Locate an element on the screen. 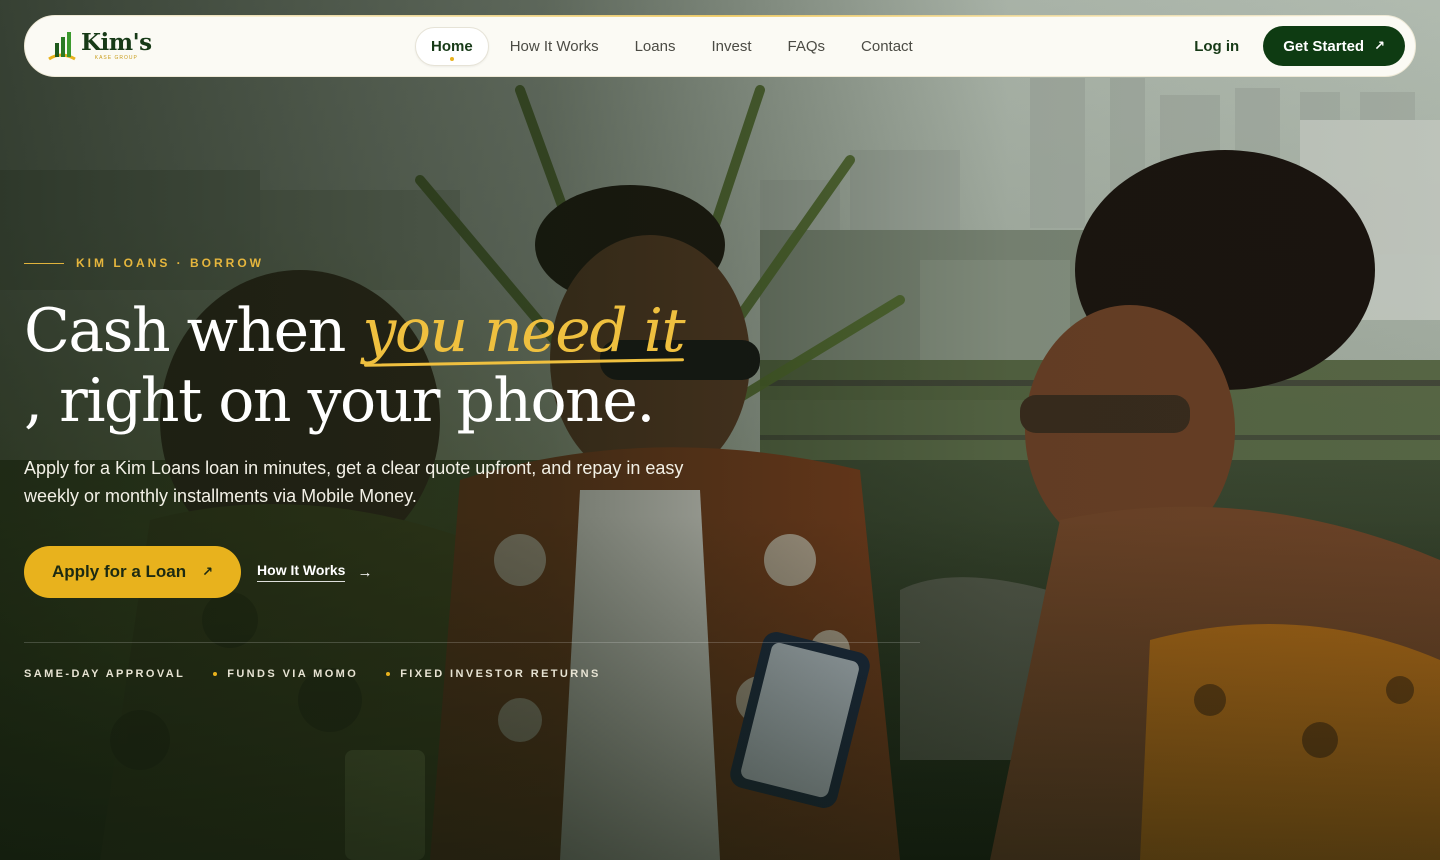  login-link: Log in is located at coordinates (1216, 46).